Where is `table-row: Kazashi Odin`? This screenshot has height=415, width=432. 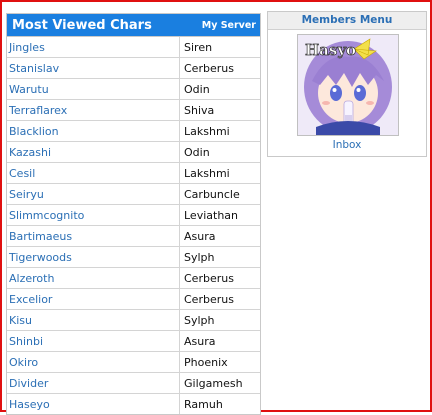 table-row: Kazashi Odin is located at coordinates (133, 152).